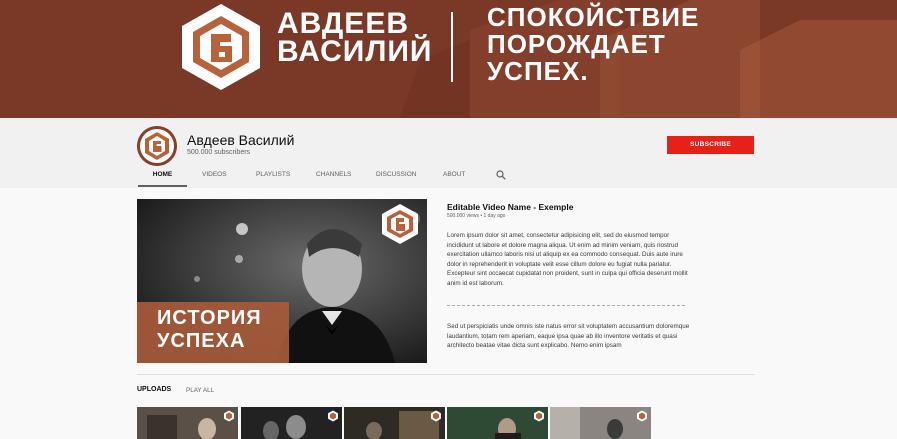 This screenshot has width=897, height=439. I want to click on featured-video-title: Editable Video Name - Exemple, so click(510, 207).